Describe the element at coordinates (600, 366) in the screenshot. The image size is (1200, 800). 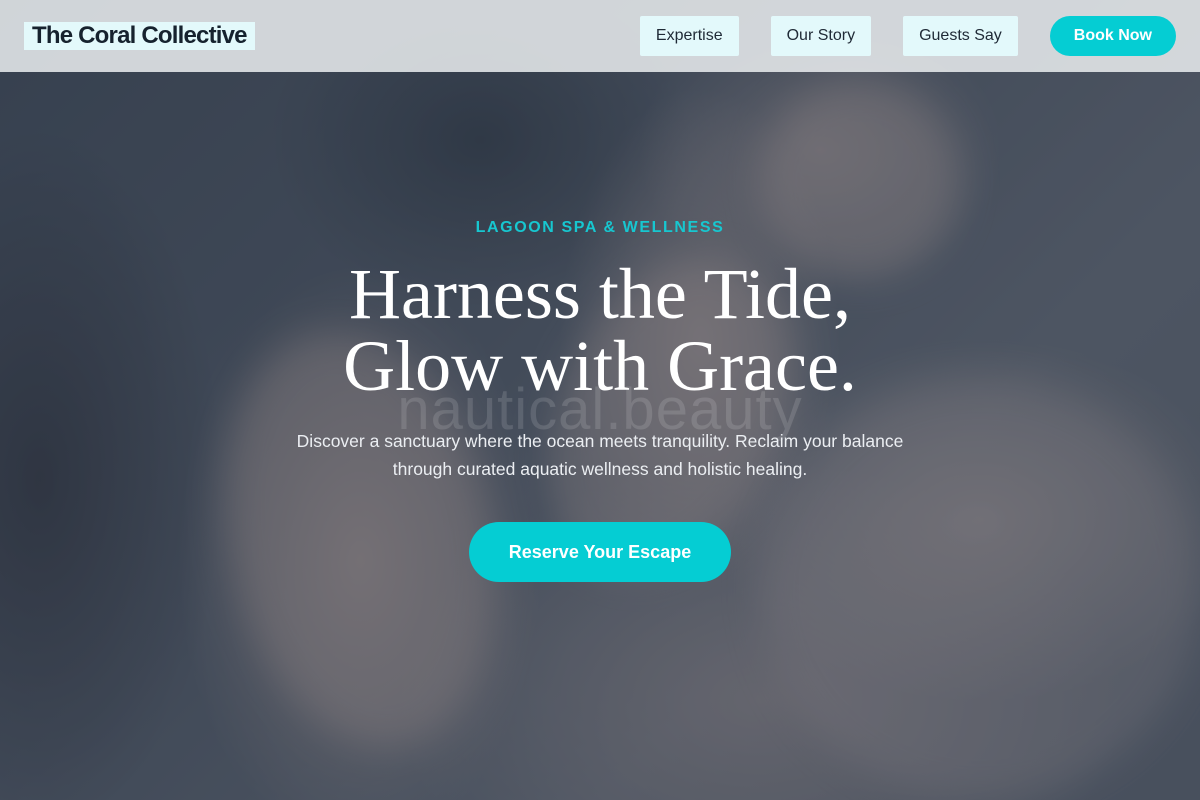
I see `headline-line-2: Glow with Grace.` at that location.